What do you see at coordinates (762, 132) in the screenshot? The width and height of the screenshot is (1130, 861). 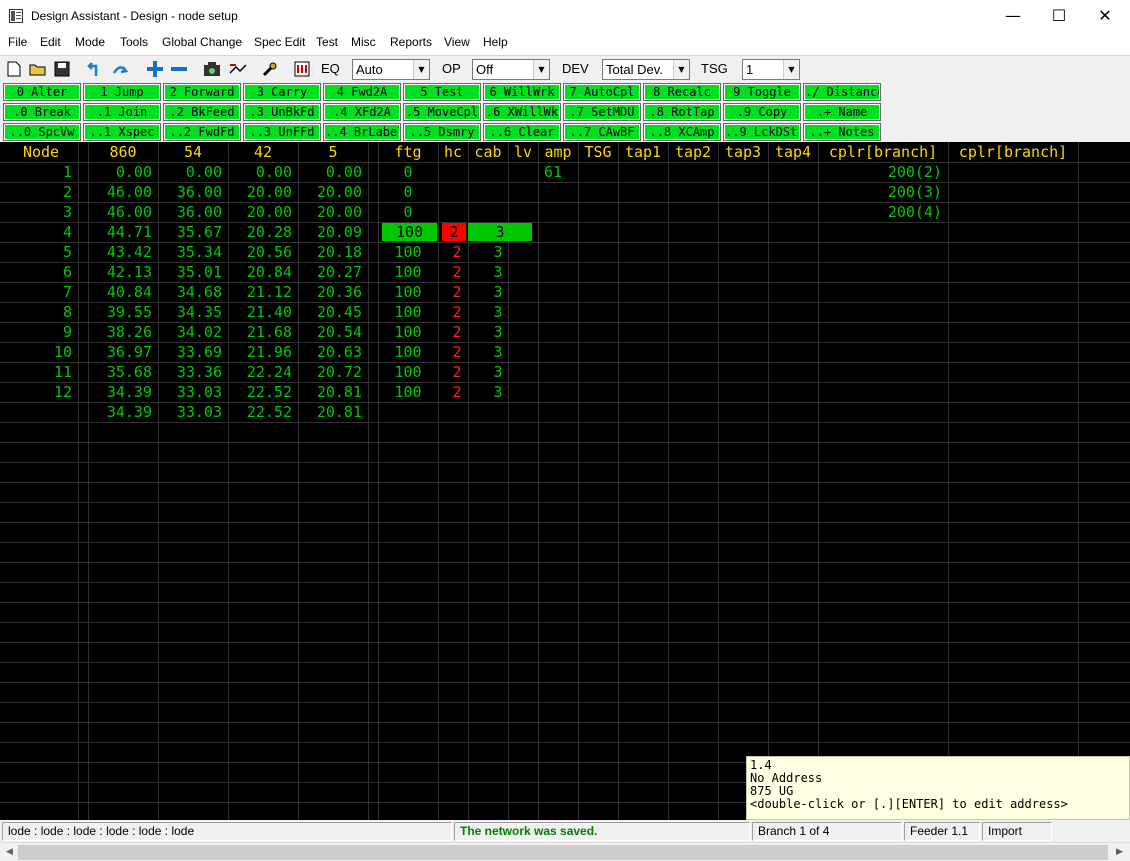 I see `function-key-button: ..9 LckDStr` at bounding box center [762, 132].